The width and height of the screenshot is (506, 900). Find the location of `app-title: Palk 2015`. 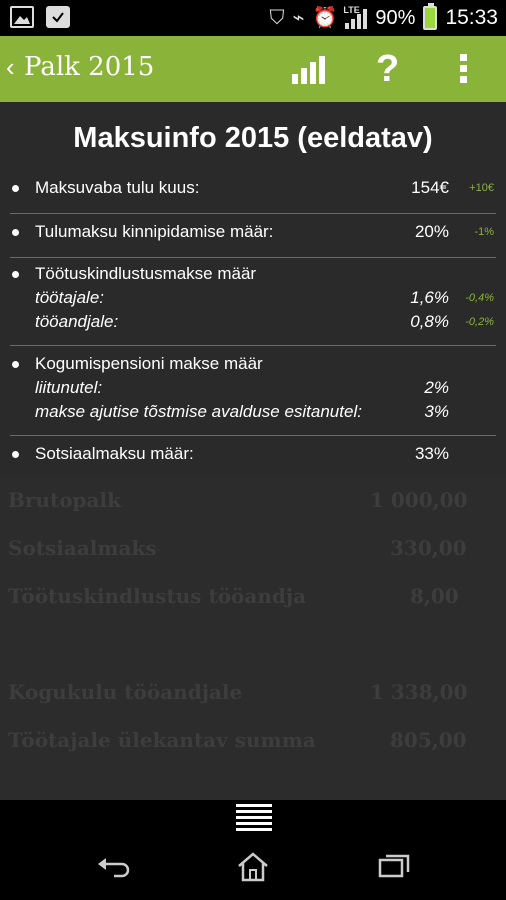

app-title: Palk 2015 is located at coordinates (89, 67).